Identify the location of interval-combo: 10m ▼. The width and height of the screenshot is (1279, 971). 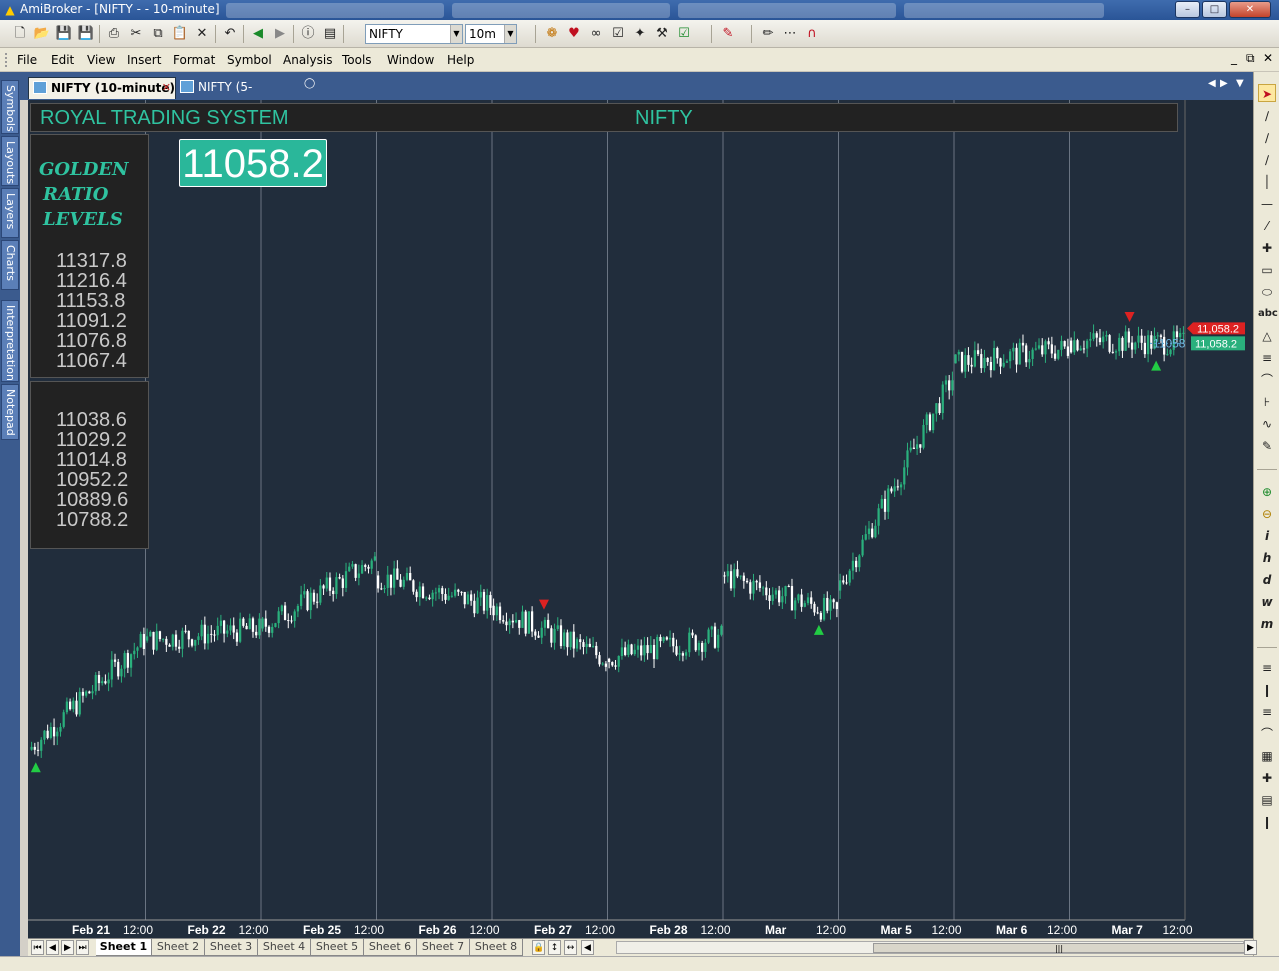
(491, 34).